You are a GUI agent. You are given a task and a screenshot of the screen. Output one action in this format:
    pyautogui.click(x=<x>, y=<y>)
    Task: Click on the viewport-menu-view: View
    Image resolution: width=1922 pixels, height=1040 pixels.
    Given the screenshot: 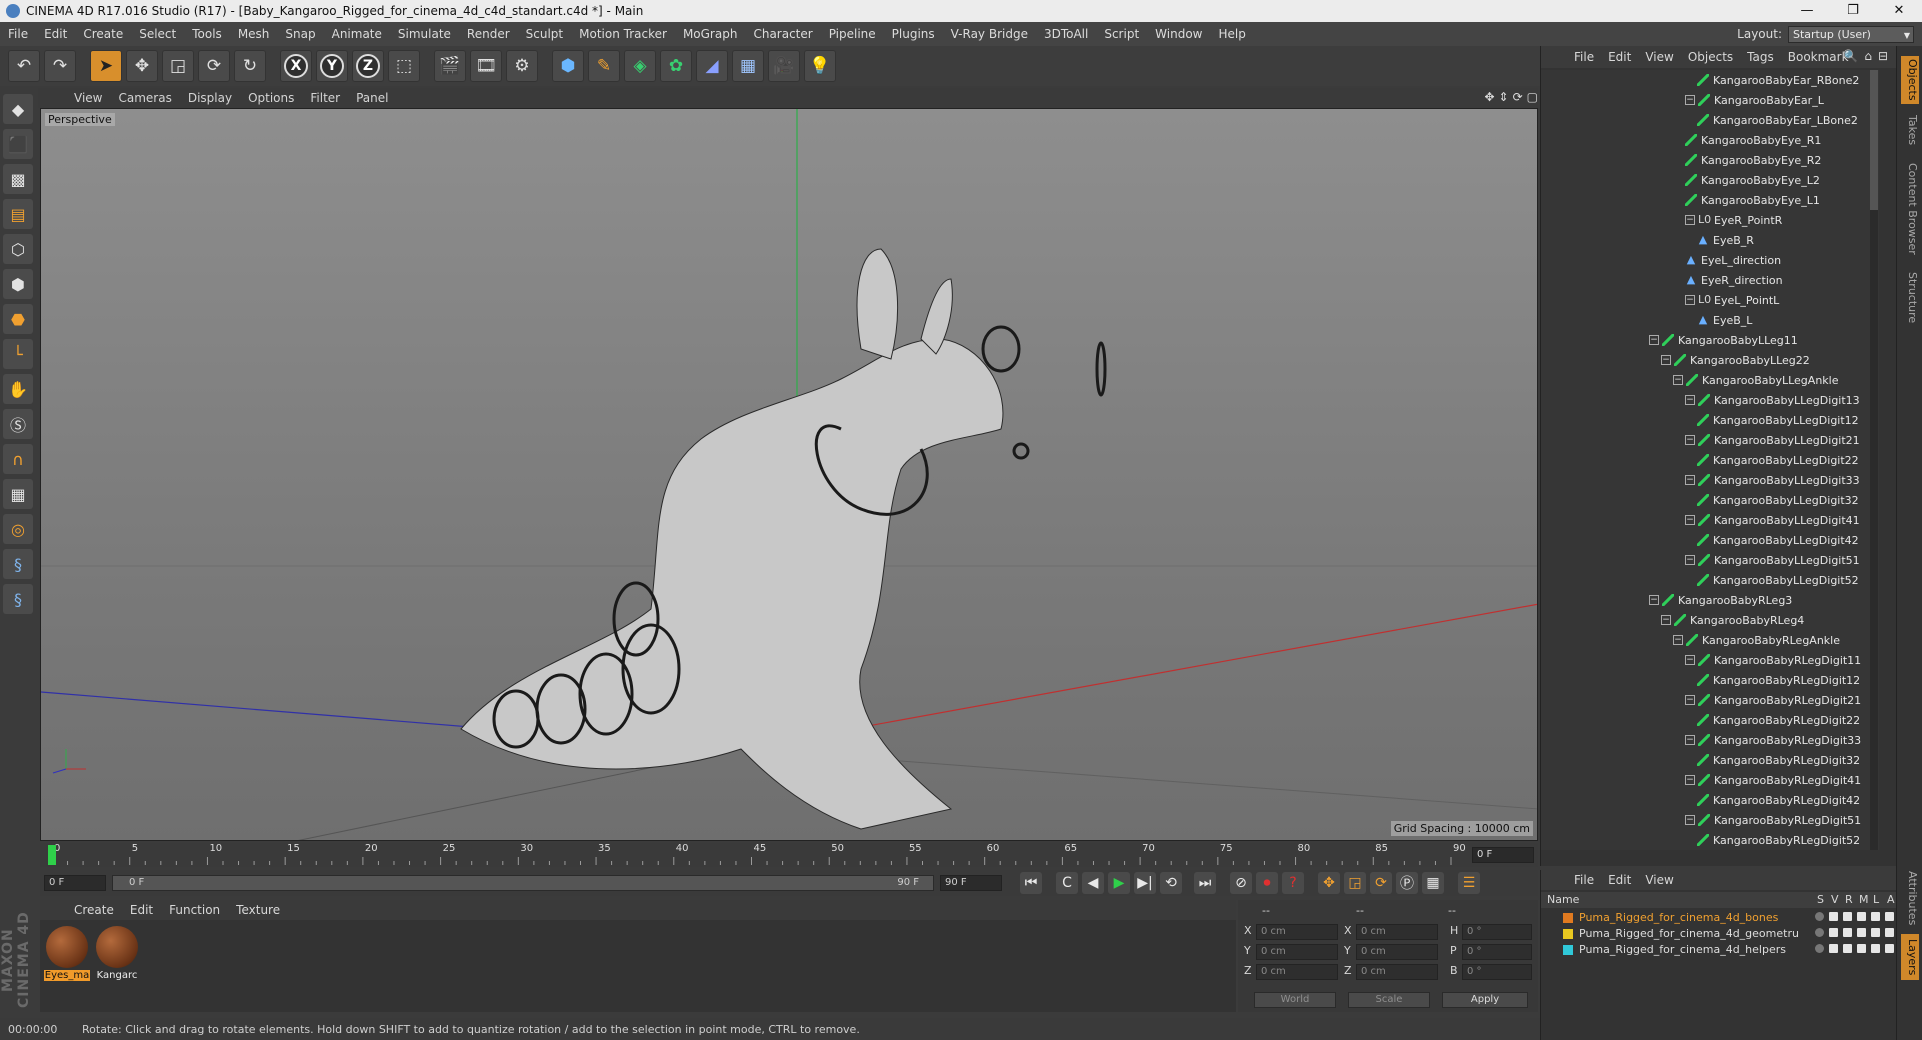 What is the action you would take?
    pyautogui.click(x=88, y=98)
    